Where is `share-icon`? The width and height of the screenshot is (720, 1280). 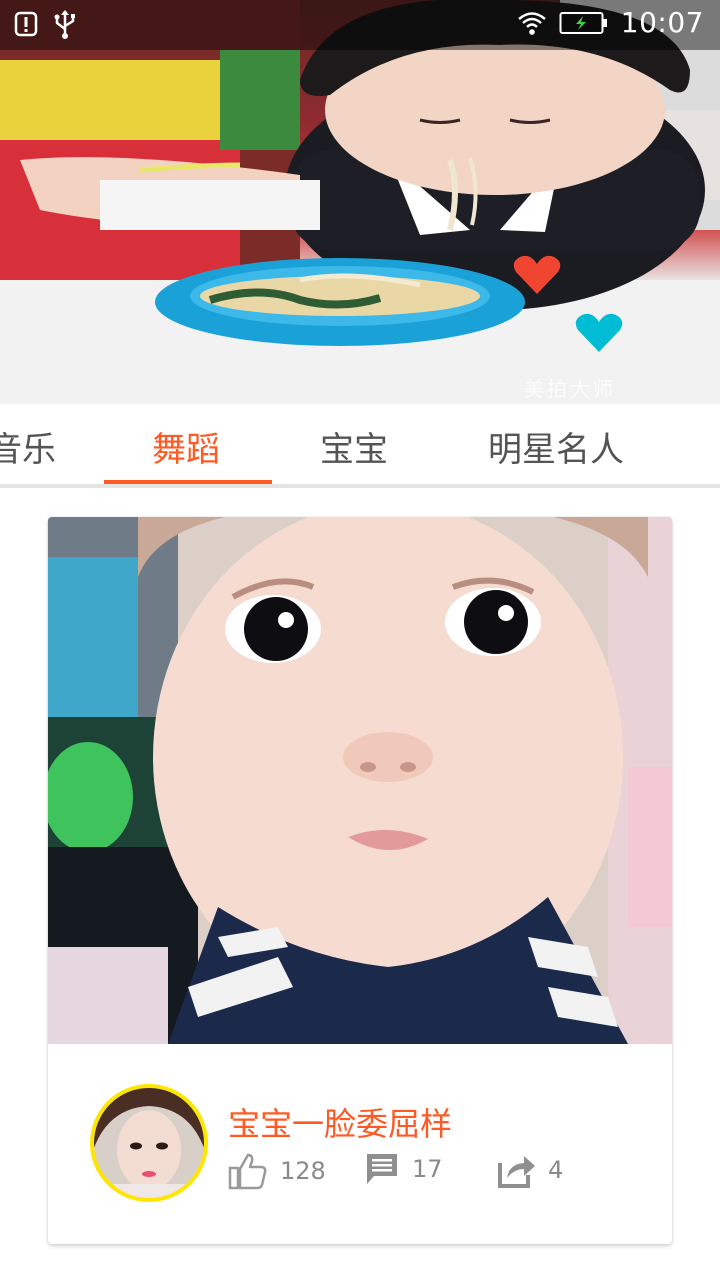 share-icon is located at coordinates (516, 1170).